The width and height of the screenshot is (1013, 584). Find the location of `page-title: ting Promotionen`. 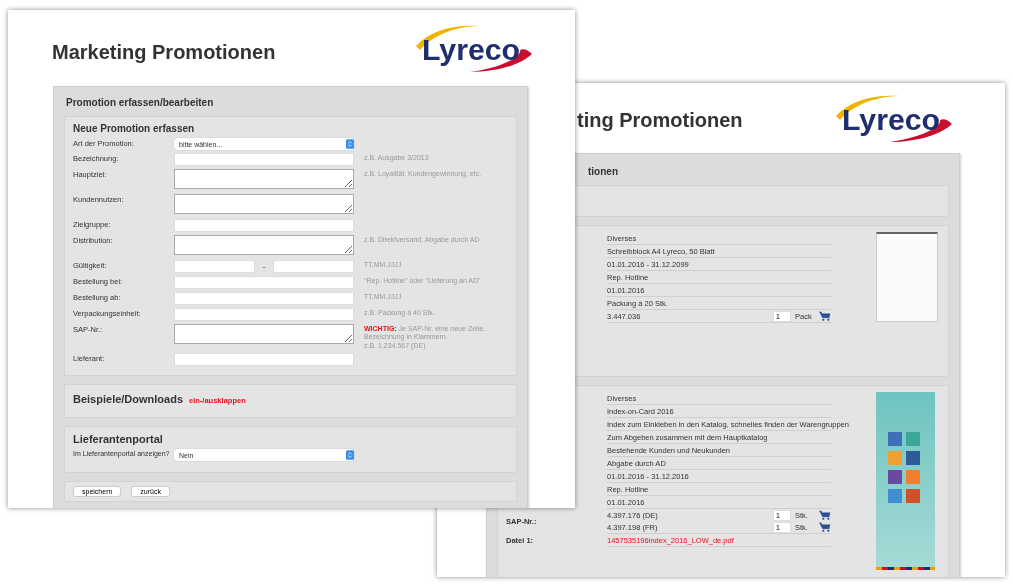

page-title: ting Promotionen is located at coordinates (660, 120).